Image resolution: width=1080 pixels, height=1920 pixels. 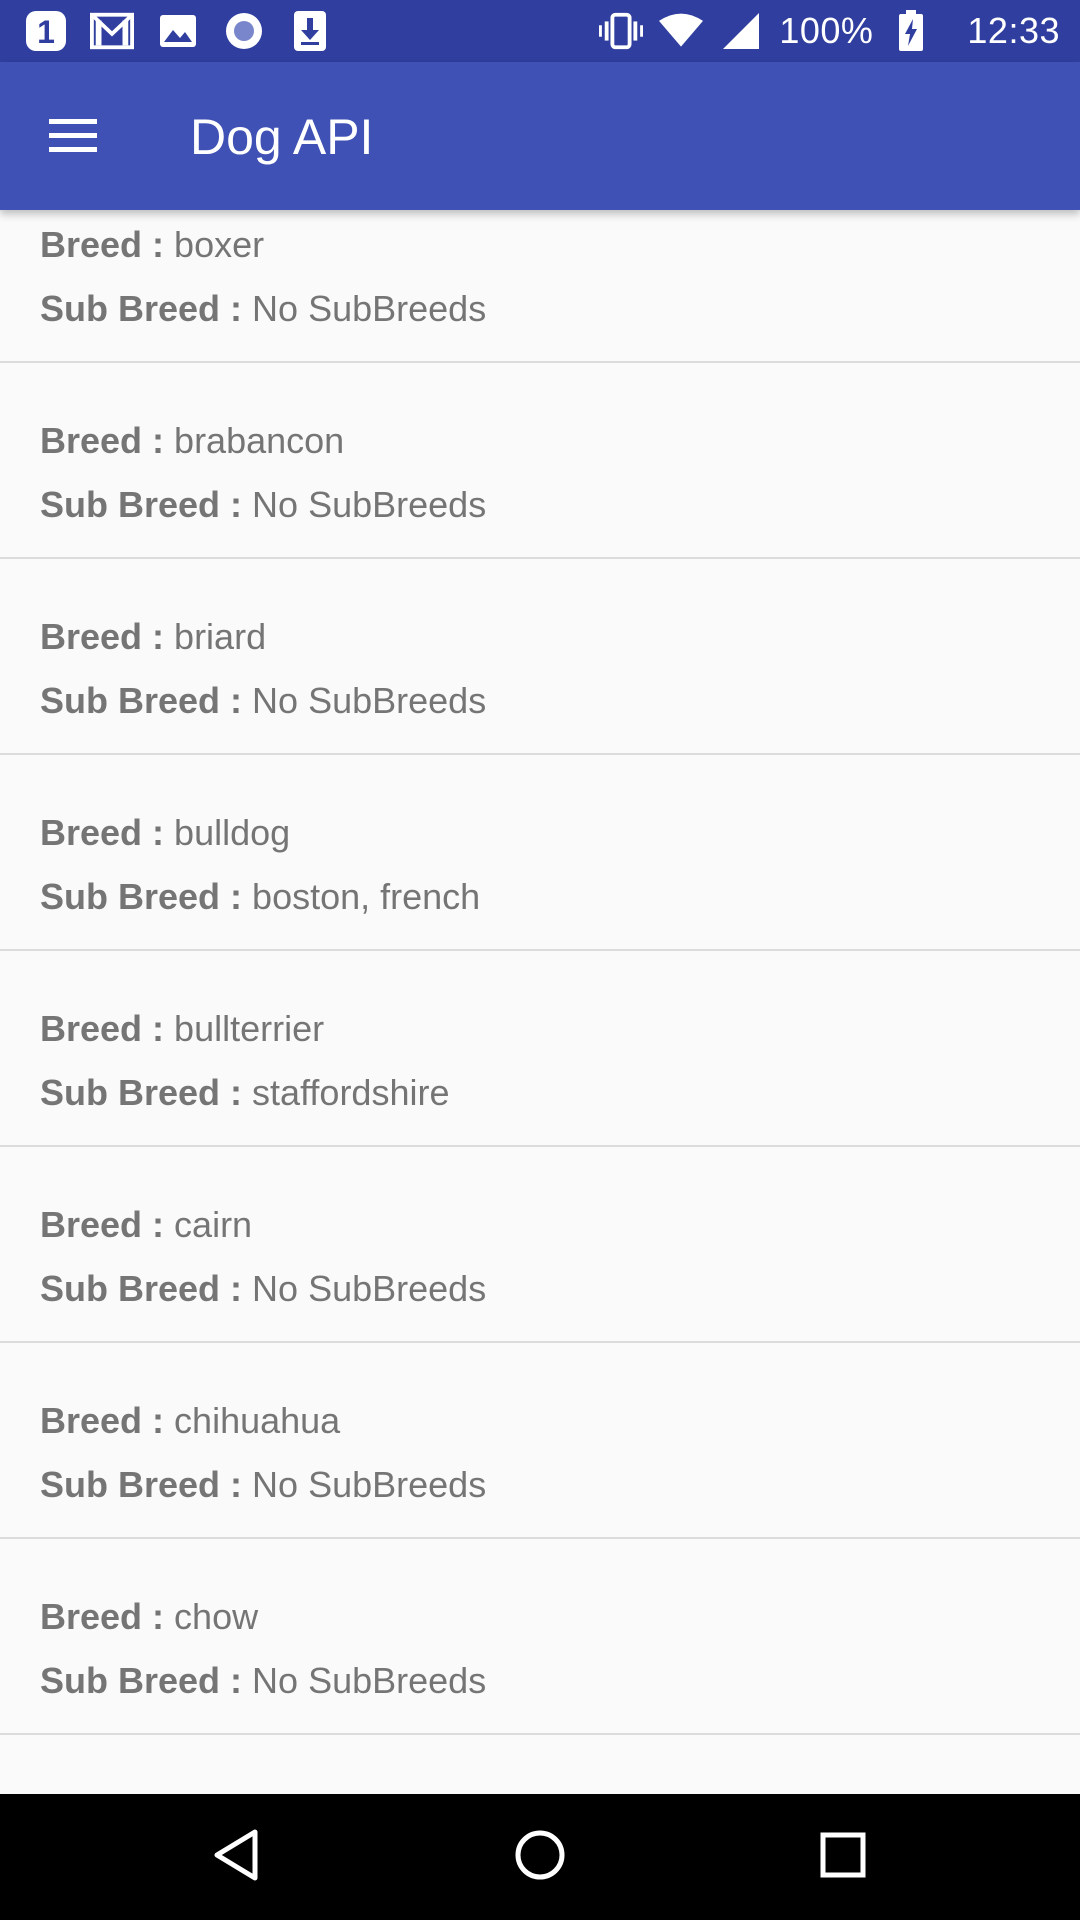 What do you see at coordinates (178, 31) in the screenshot?
I see `image-icon` at bounding box center [178, 31].